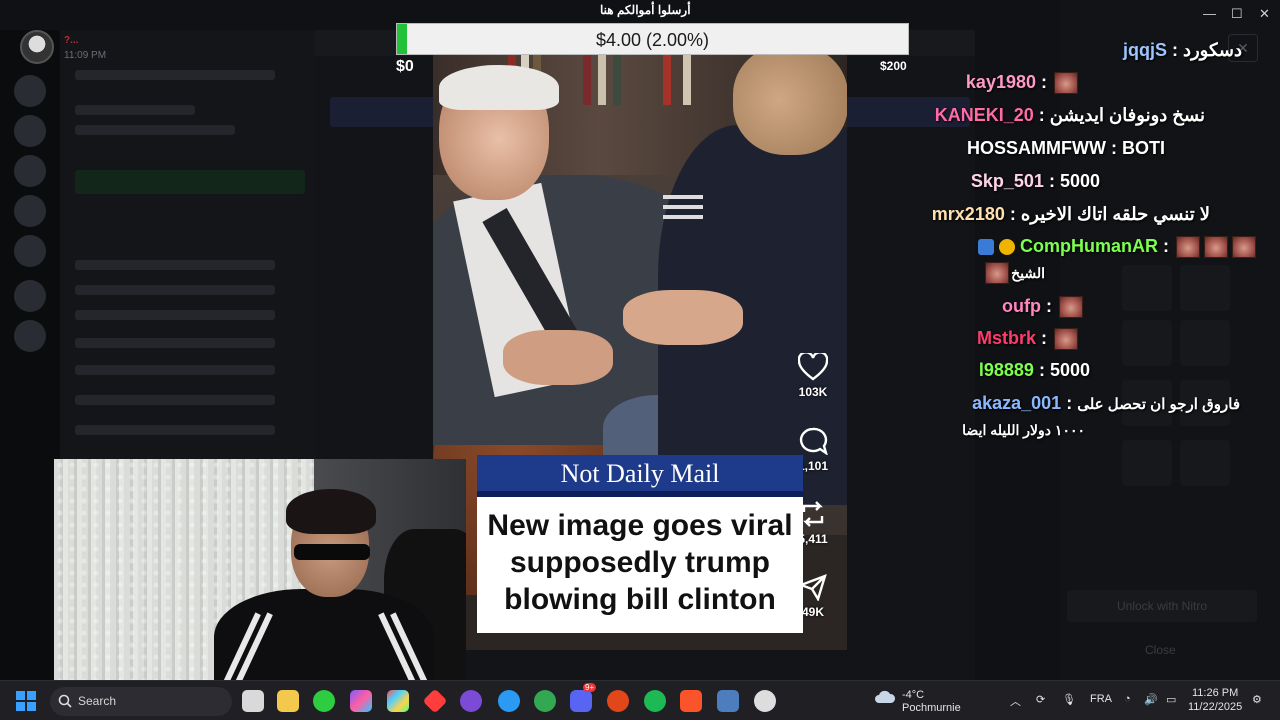 This screenshot has width=1280, height=720. Describe the element at coordinates (499, 132) in the screenshot. I see `face-left` at that location.